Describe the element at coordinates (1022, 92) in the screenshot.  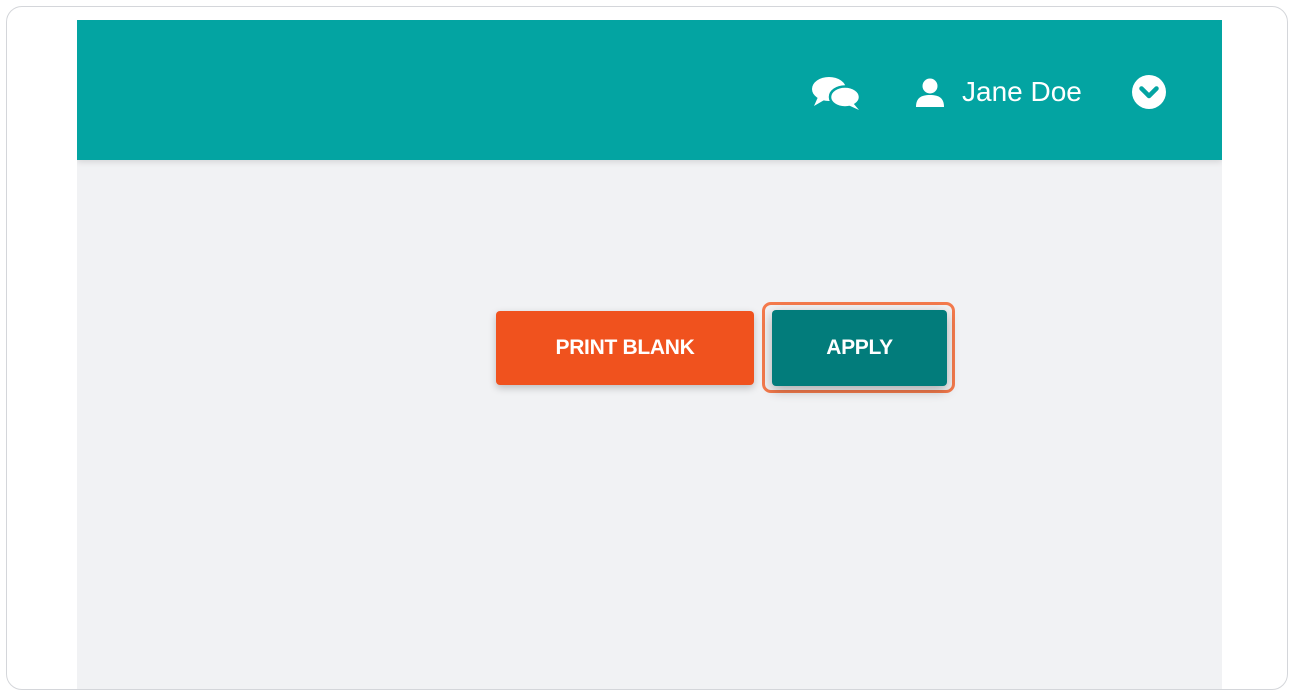
I see `user-name: Jane Doe` at that location.